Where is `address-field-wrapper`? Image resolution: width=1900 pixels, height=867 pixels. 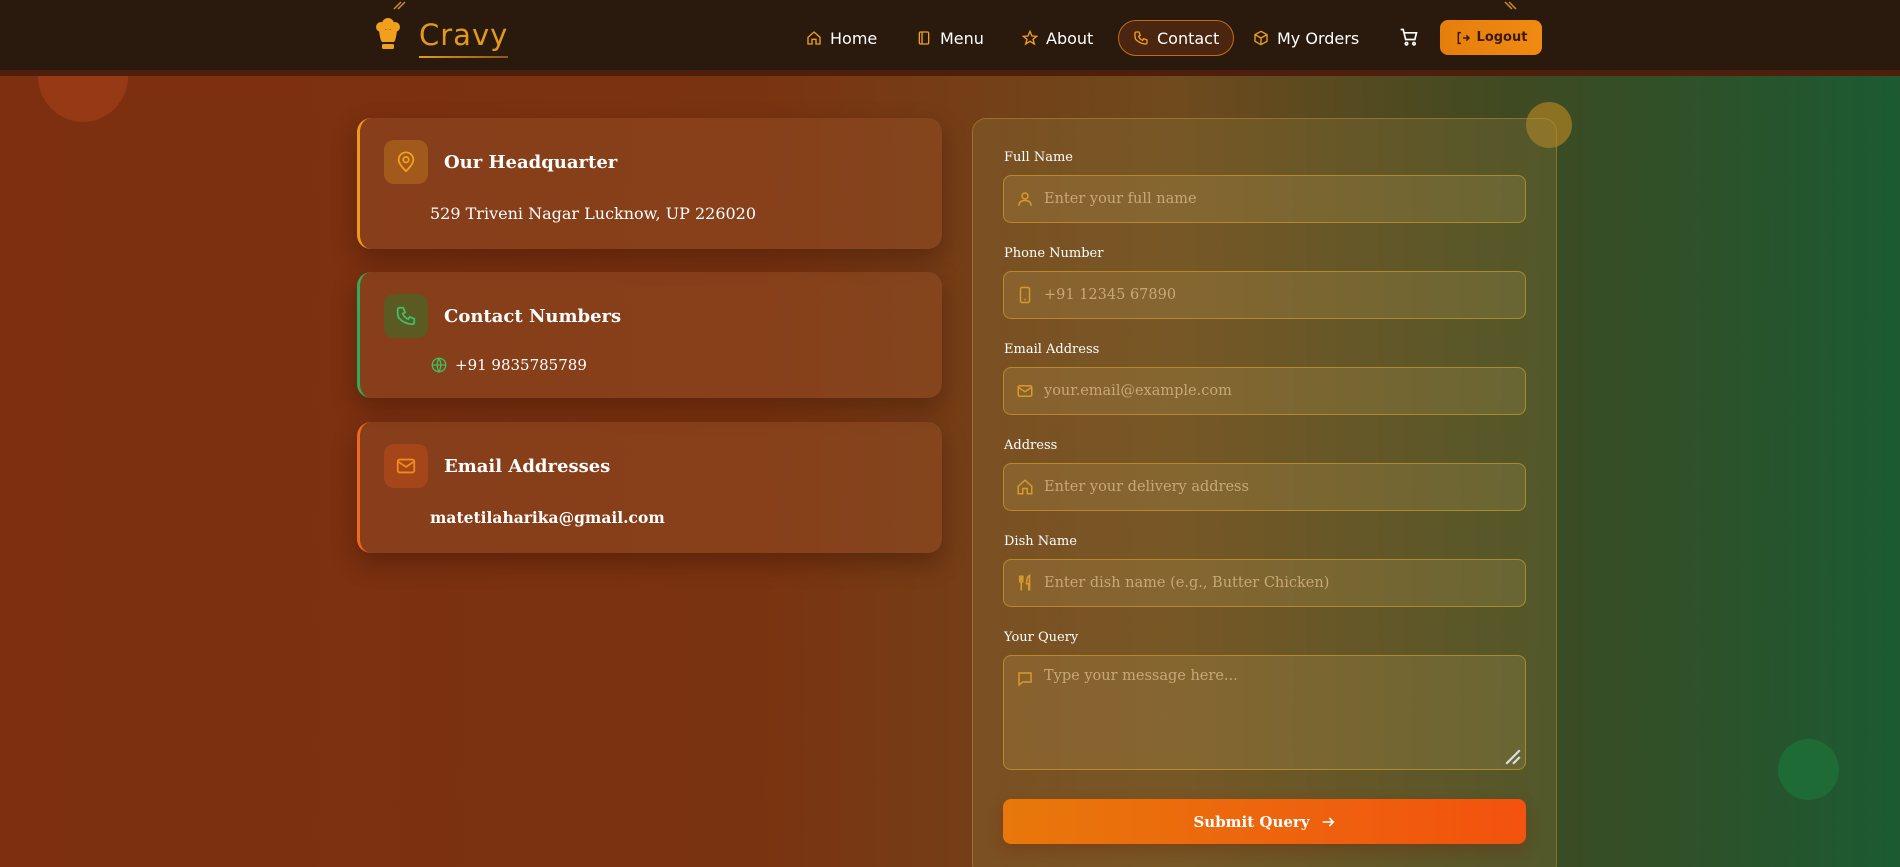 address-field-wrapper is located at coordinates (1264, 487).